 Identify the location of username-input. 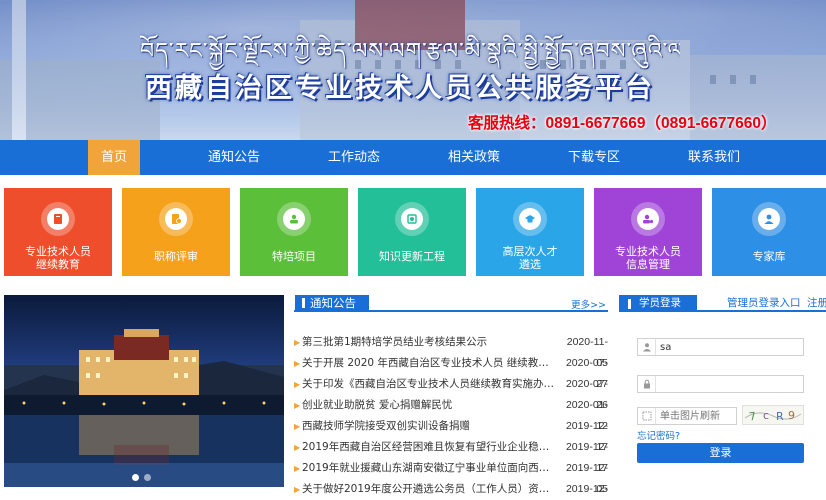
(730, 347).